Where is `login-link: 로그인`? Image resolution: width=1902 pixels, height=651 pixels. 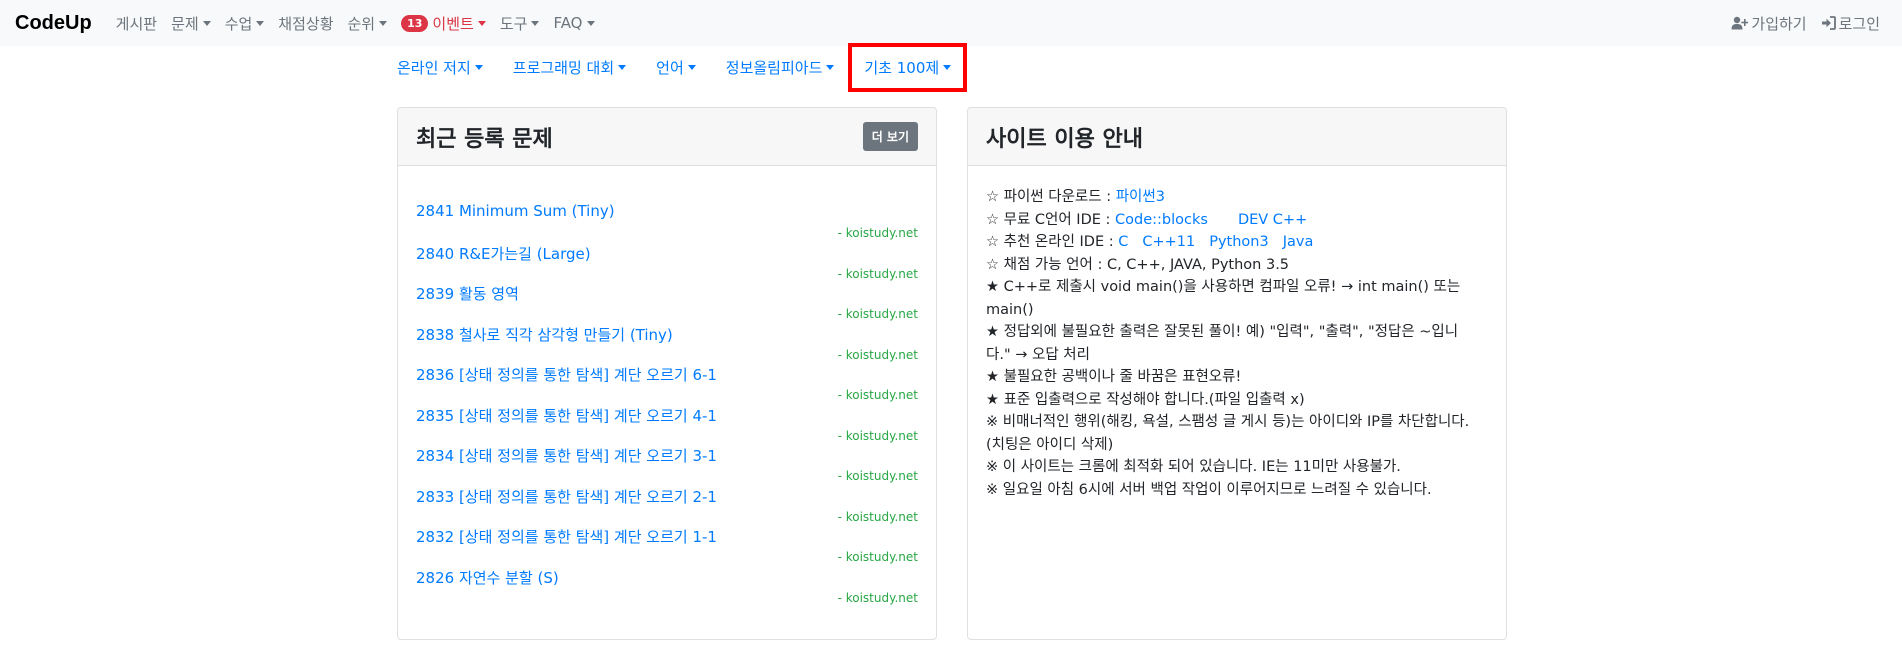 login-link: 로그인 is located at coordinates (1850, 23).